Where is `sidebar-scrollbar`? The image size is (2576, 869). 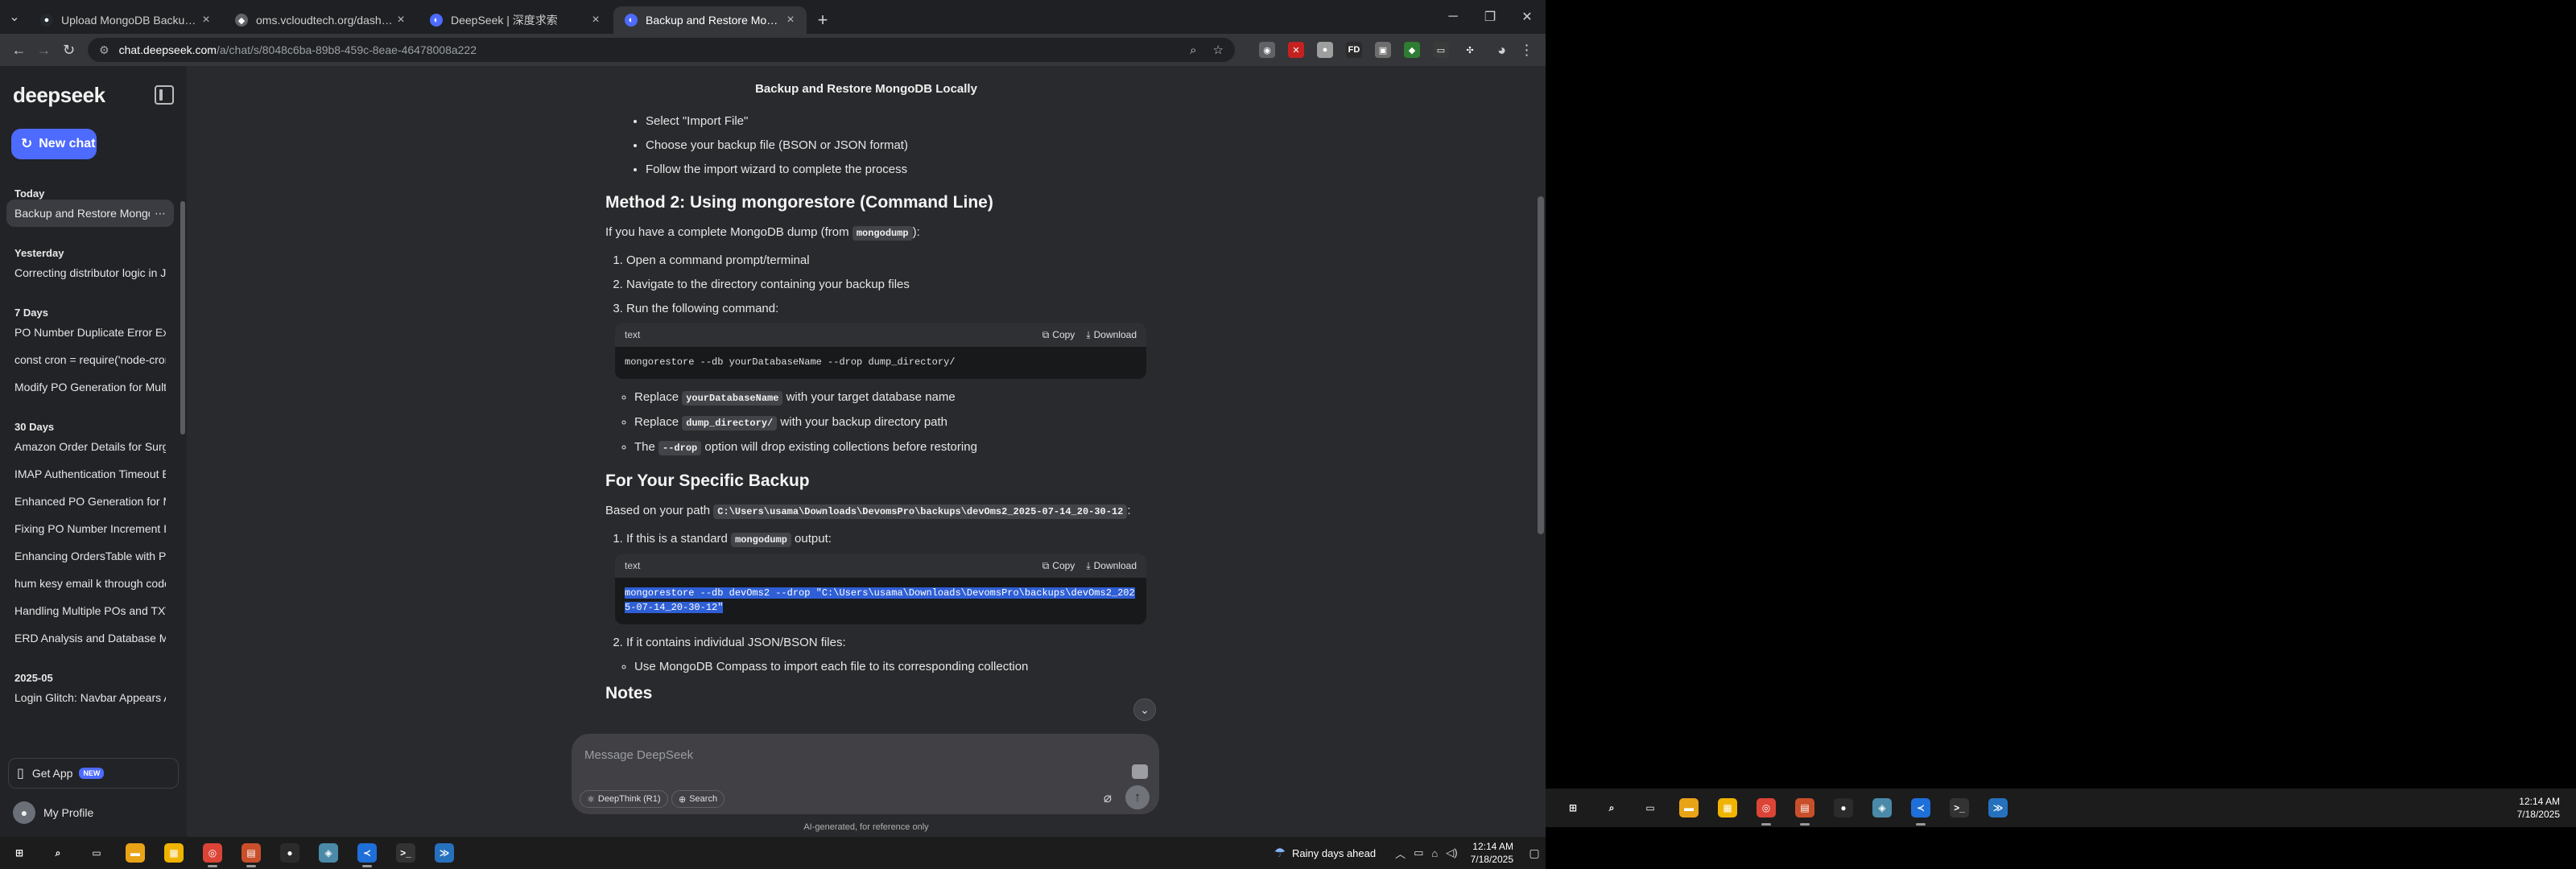
sidebar-scrollbar is located at coordinates (182, 317).